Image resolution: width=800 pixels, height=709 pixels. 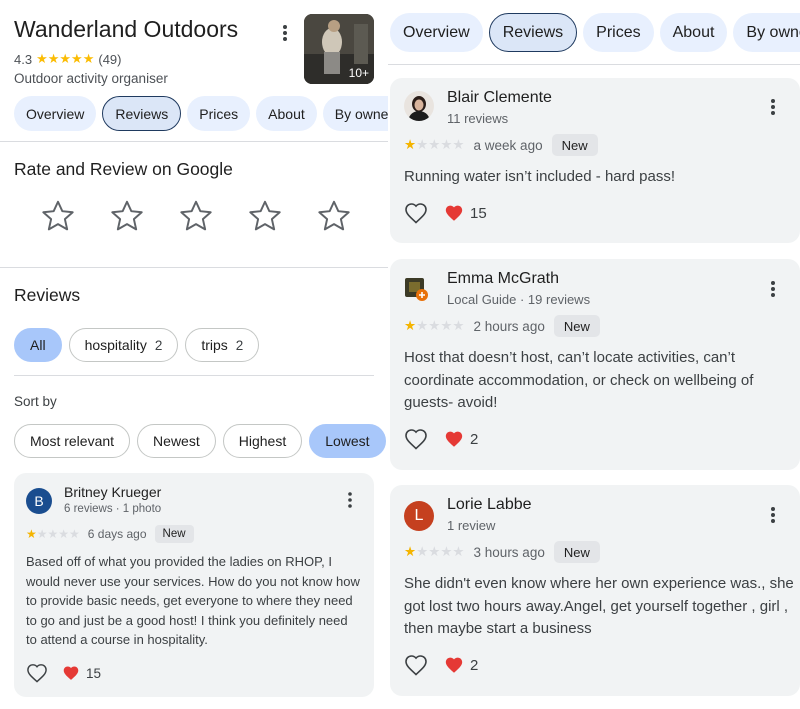 I want to click on review-actions: 2, so click(x=441, y=665).